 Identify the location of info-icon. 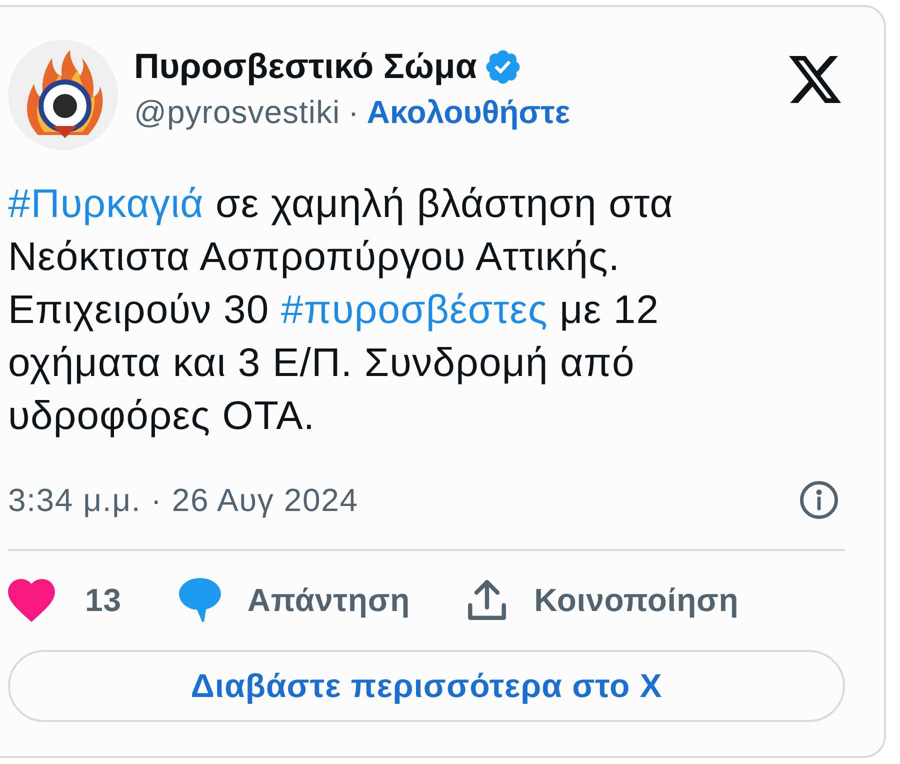
(819, 500).